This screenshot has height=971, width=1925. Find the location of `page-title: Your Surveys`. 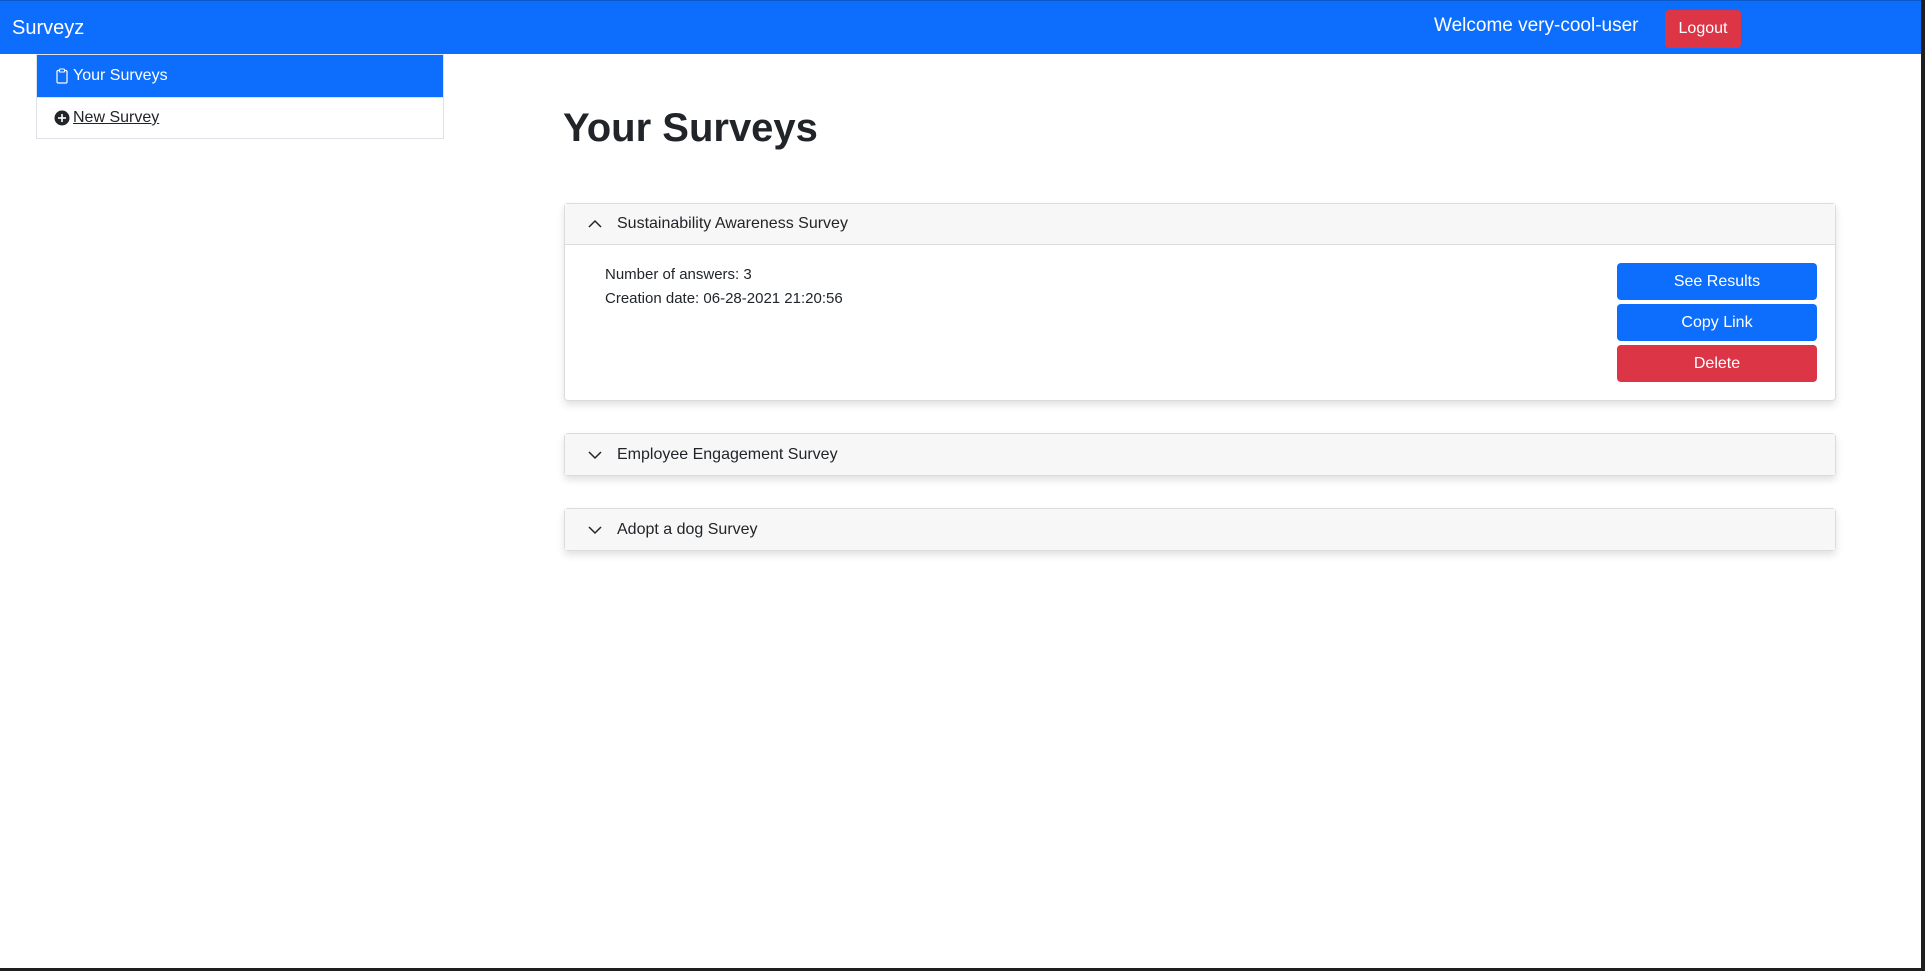

page-title: Your Surveys is located at coordinates (690, 128).